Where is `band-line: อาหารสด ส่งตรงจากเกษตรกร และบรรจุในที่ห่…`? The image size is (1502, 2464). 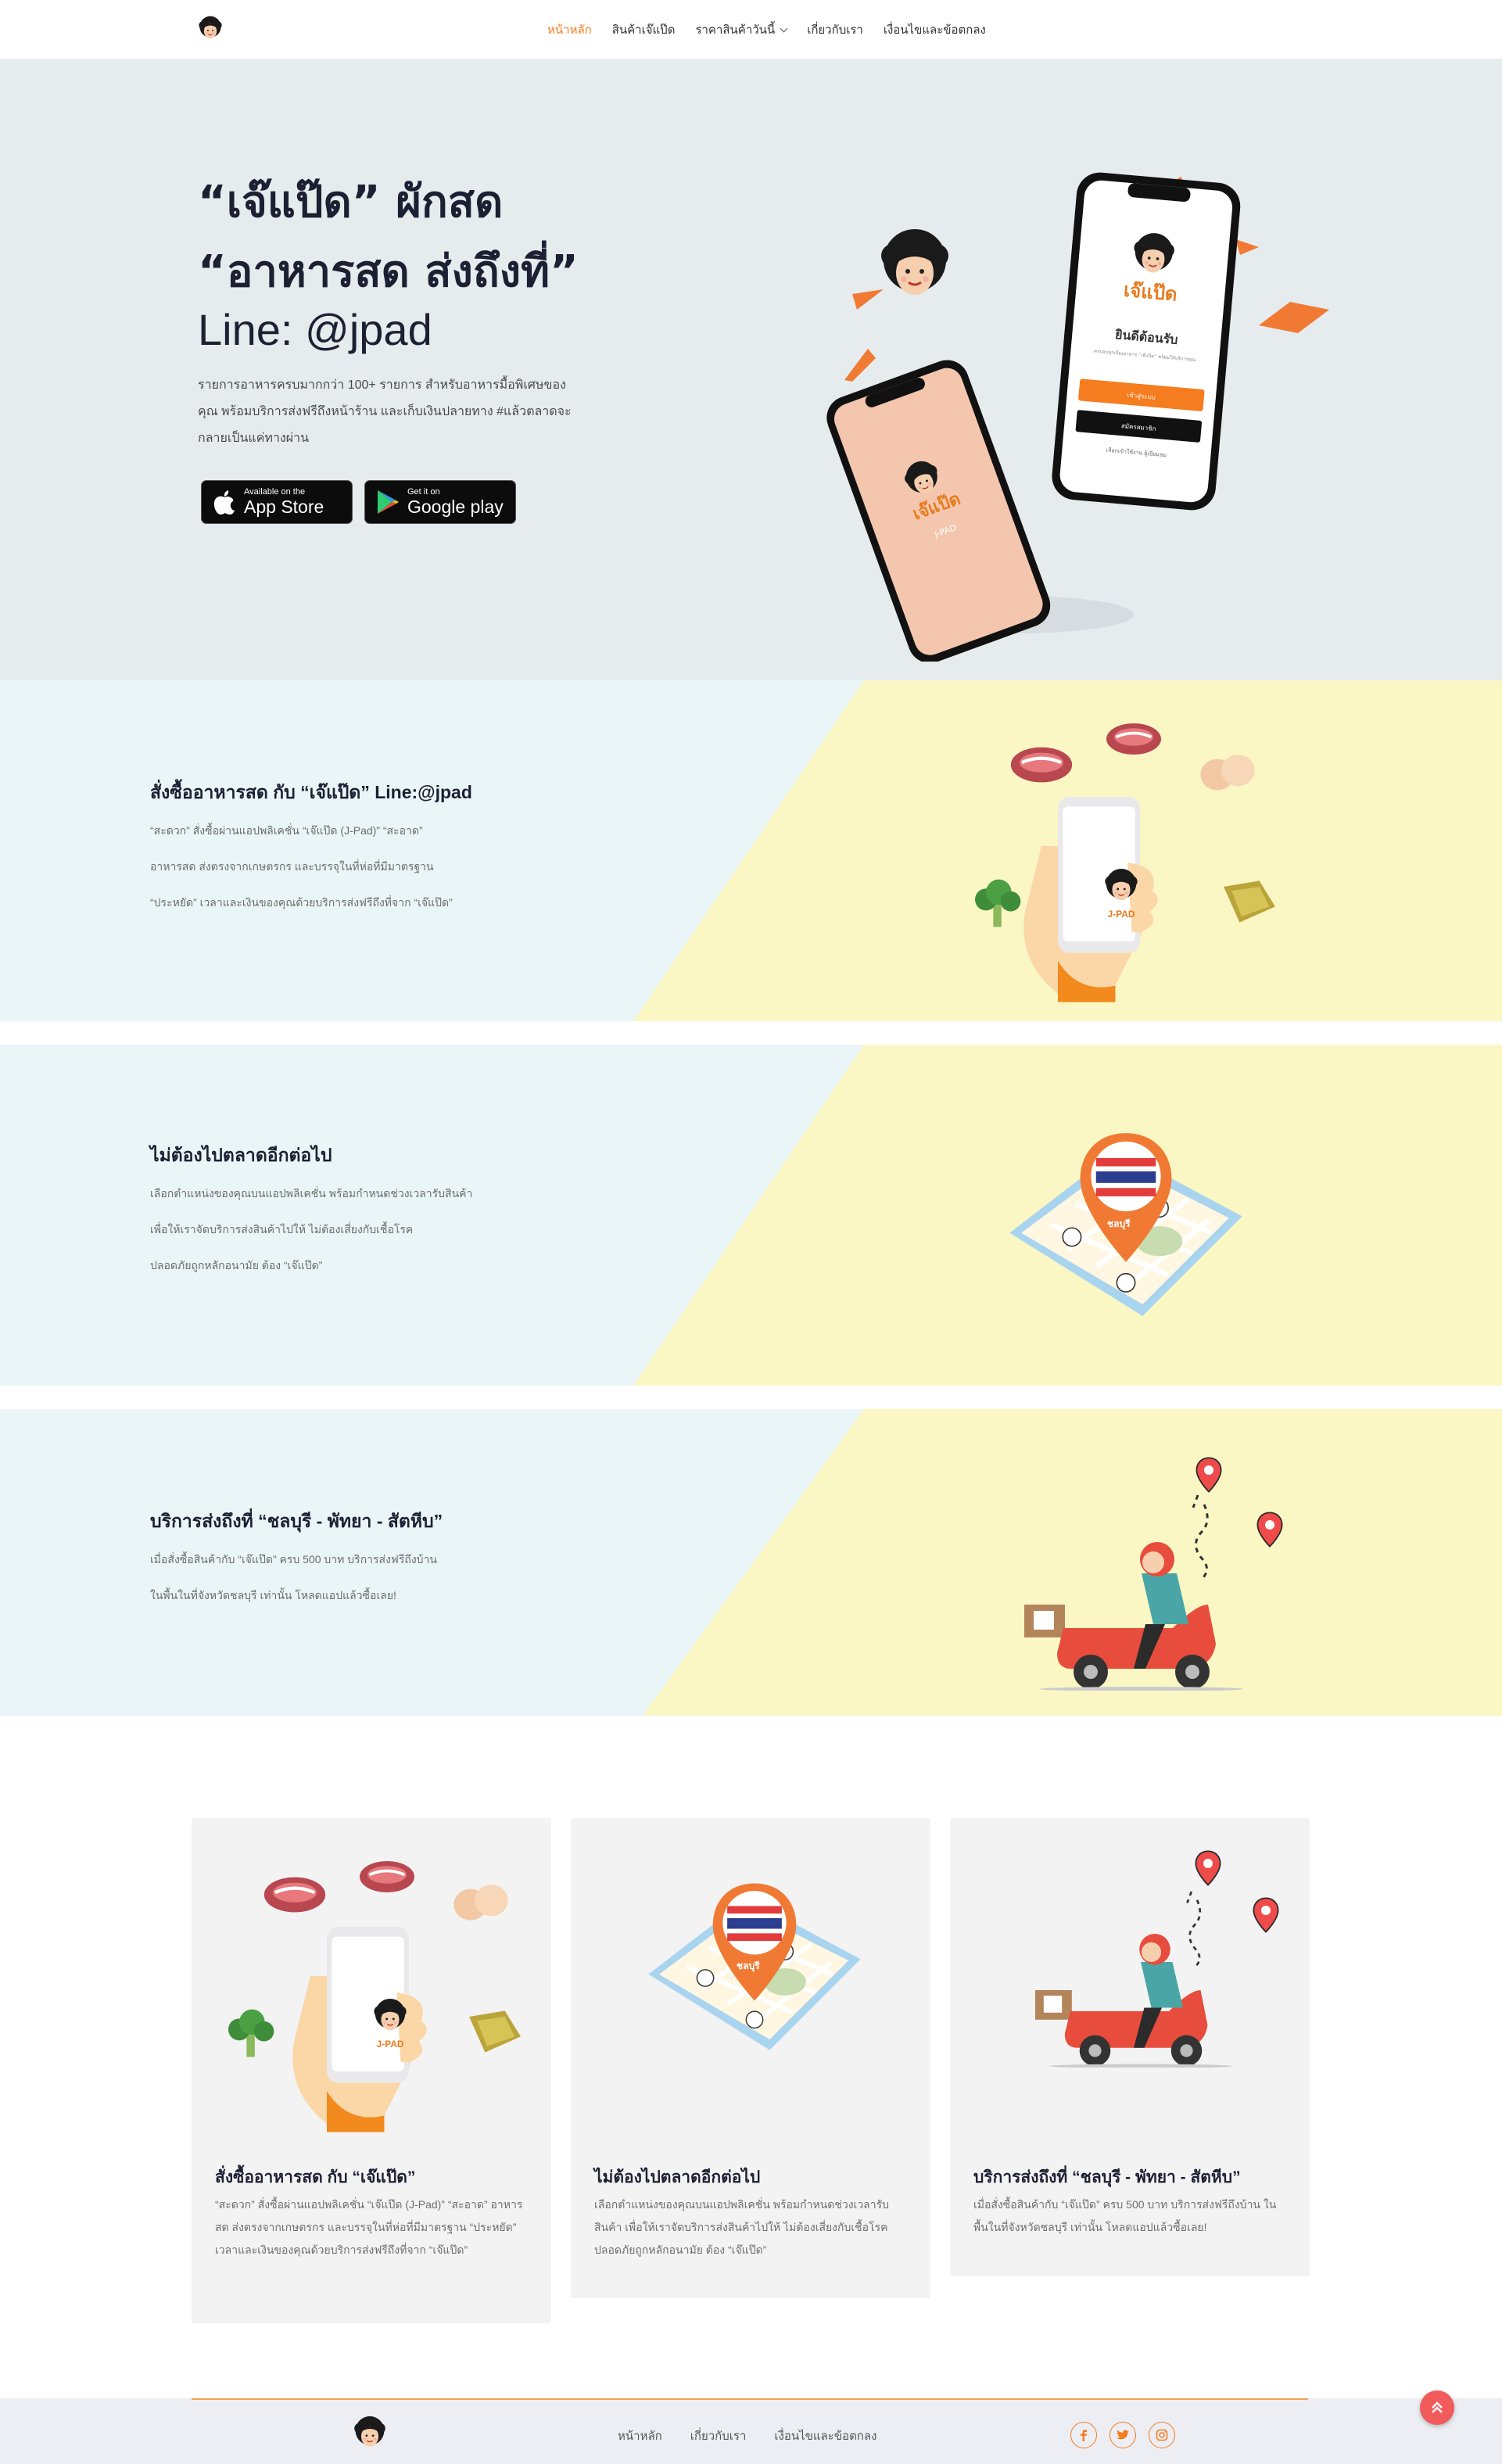
band-line: อาหารสด ส่งตรงจากเกษตรกร และบรรจุในที่ห่… is located at coordinates (292, 866).